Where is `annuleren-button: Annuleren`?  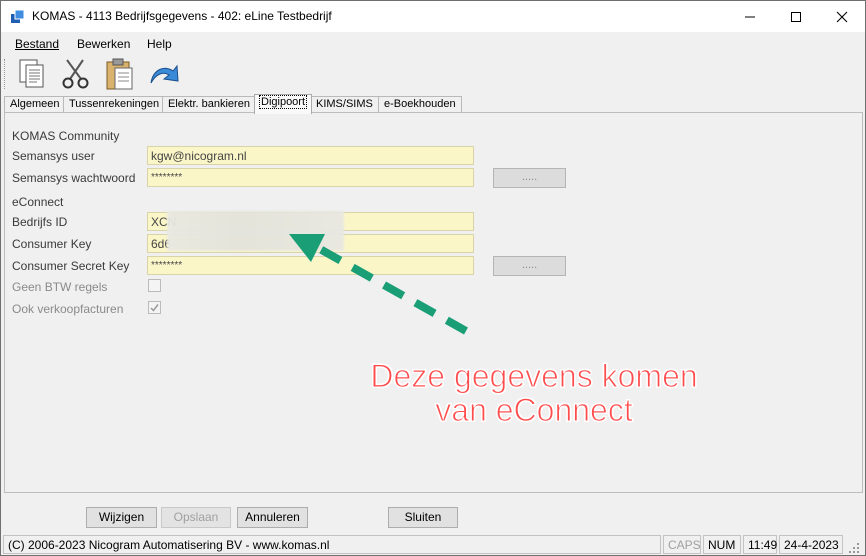
annuleren-button: Annuleren is located at coordinates (272, 517).